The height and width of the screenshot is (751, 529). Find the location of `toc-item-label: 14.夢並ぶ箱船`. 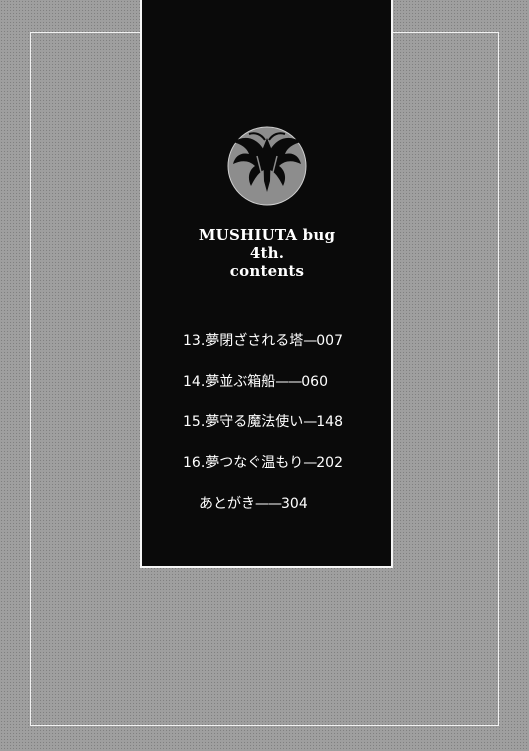

toc-item-label: 14.夢並ぶ箱船 is located at coordinates (229, 382).